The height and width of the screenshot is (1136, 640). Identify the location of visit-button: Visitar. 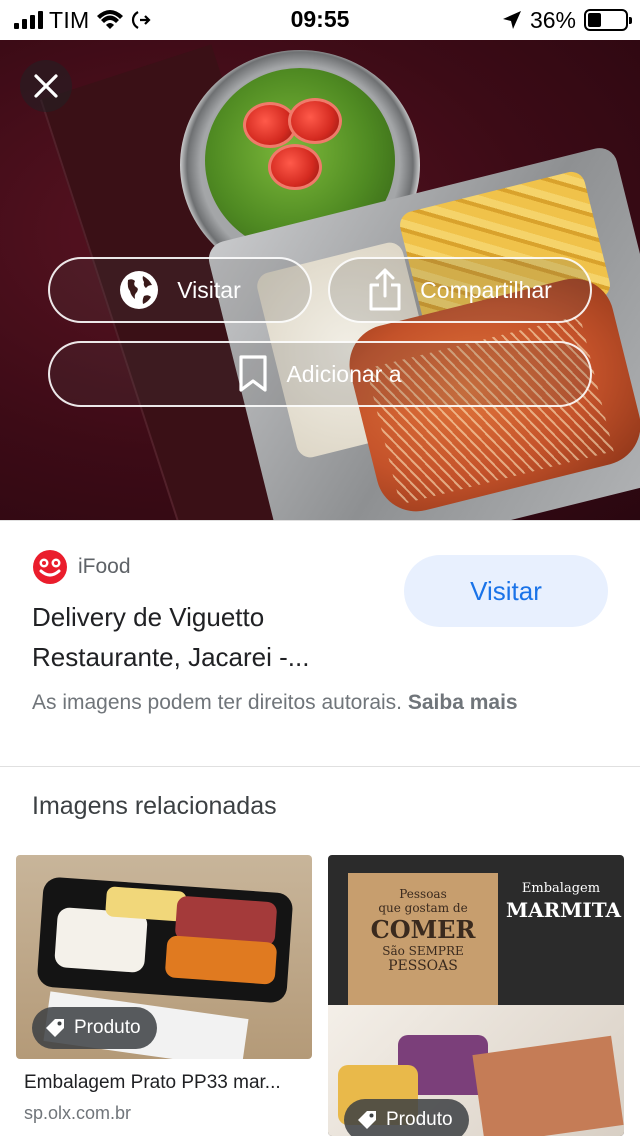
(506, 591).